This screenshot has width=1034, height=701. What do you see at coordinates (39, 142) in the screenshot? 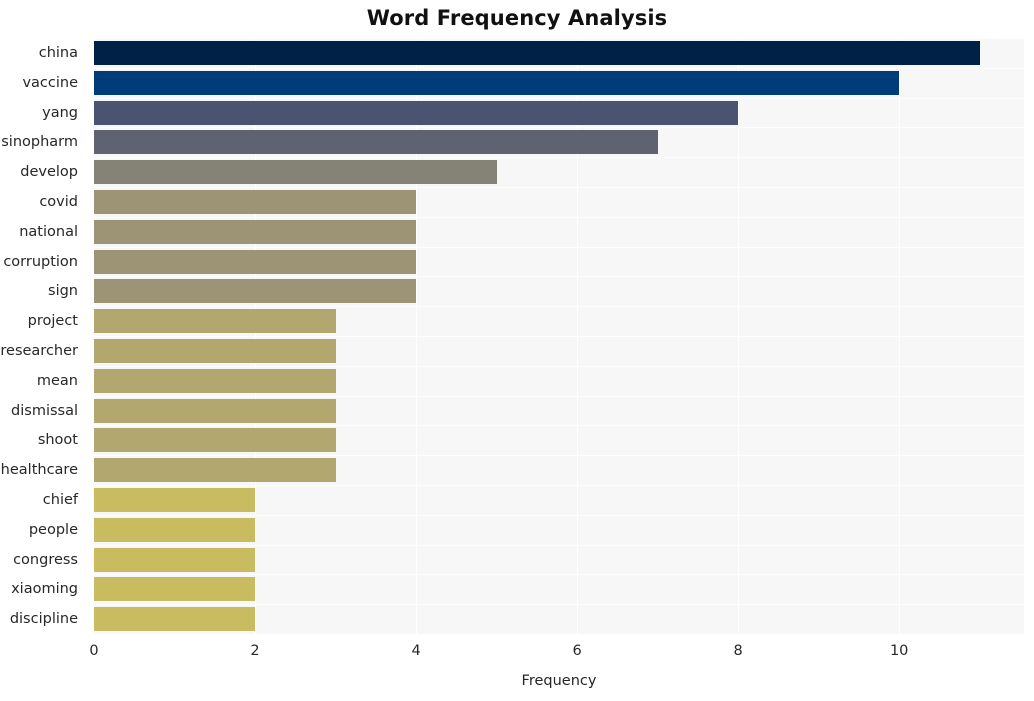
I see `y-axis-tick-label: sinopharm` at bounding box center [39, 142].